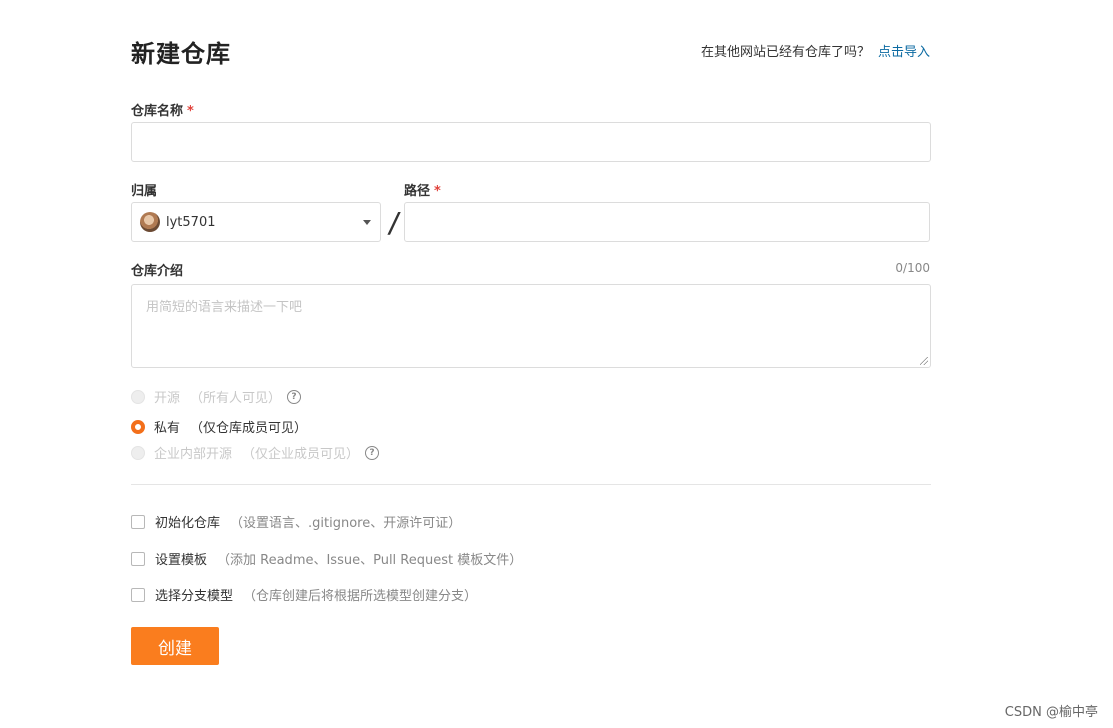 This screenshot has height=728, width=1113. I want to click on option-branch-model: 选择分支模型 （仓库创建后将根据所选模型创建分支）, so click(304, 594).